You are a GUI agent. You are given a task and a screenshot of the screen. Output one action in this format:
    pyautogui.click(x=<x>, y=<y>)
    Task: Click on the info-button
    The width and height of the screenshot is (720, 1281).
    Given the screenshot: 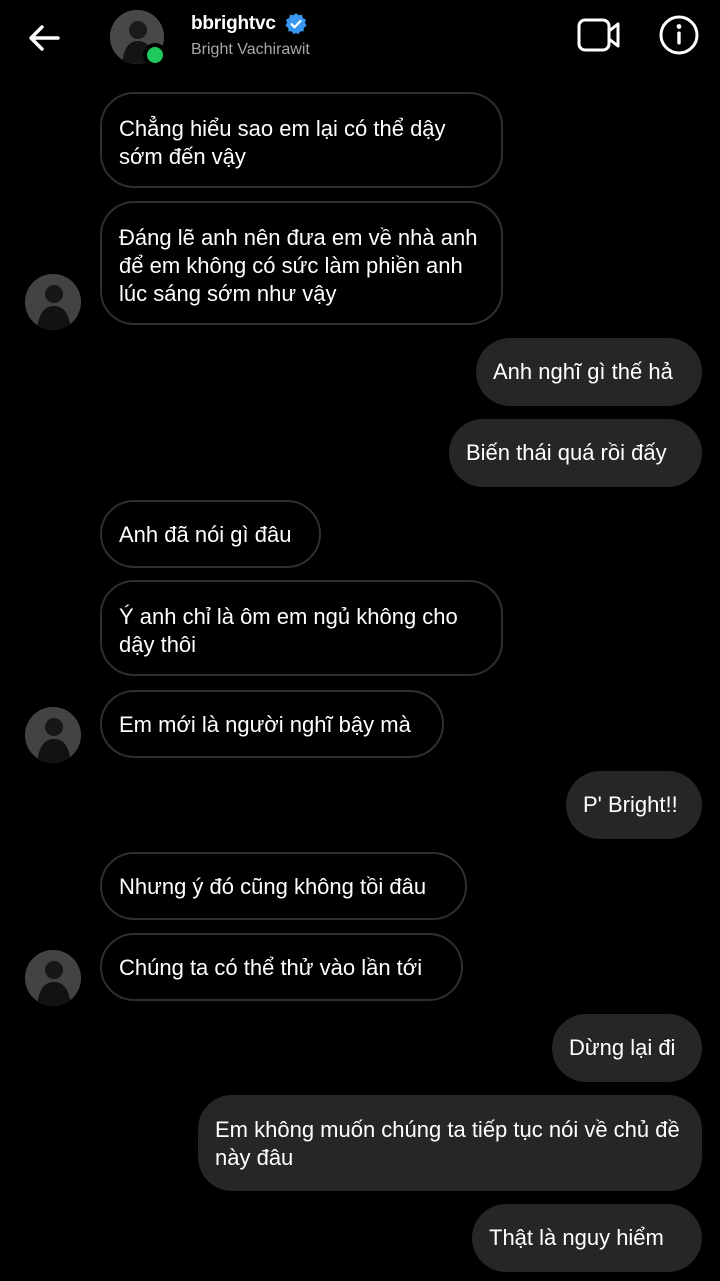 What is the action you would take?
    pyautogui.click(x=679, y=35)
    